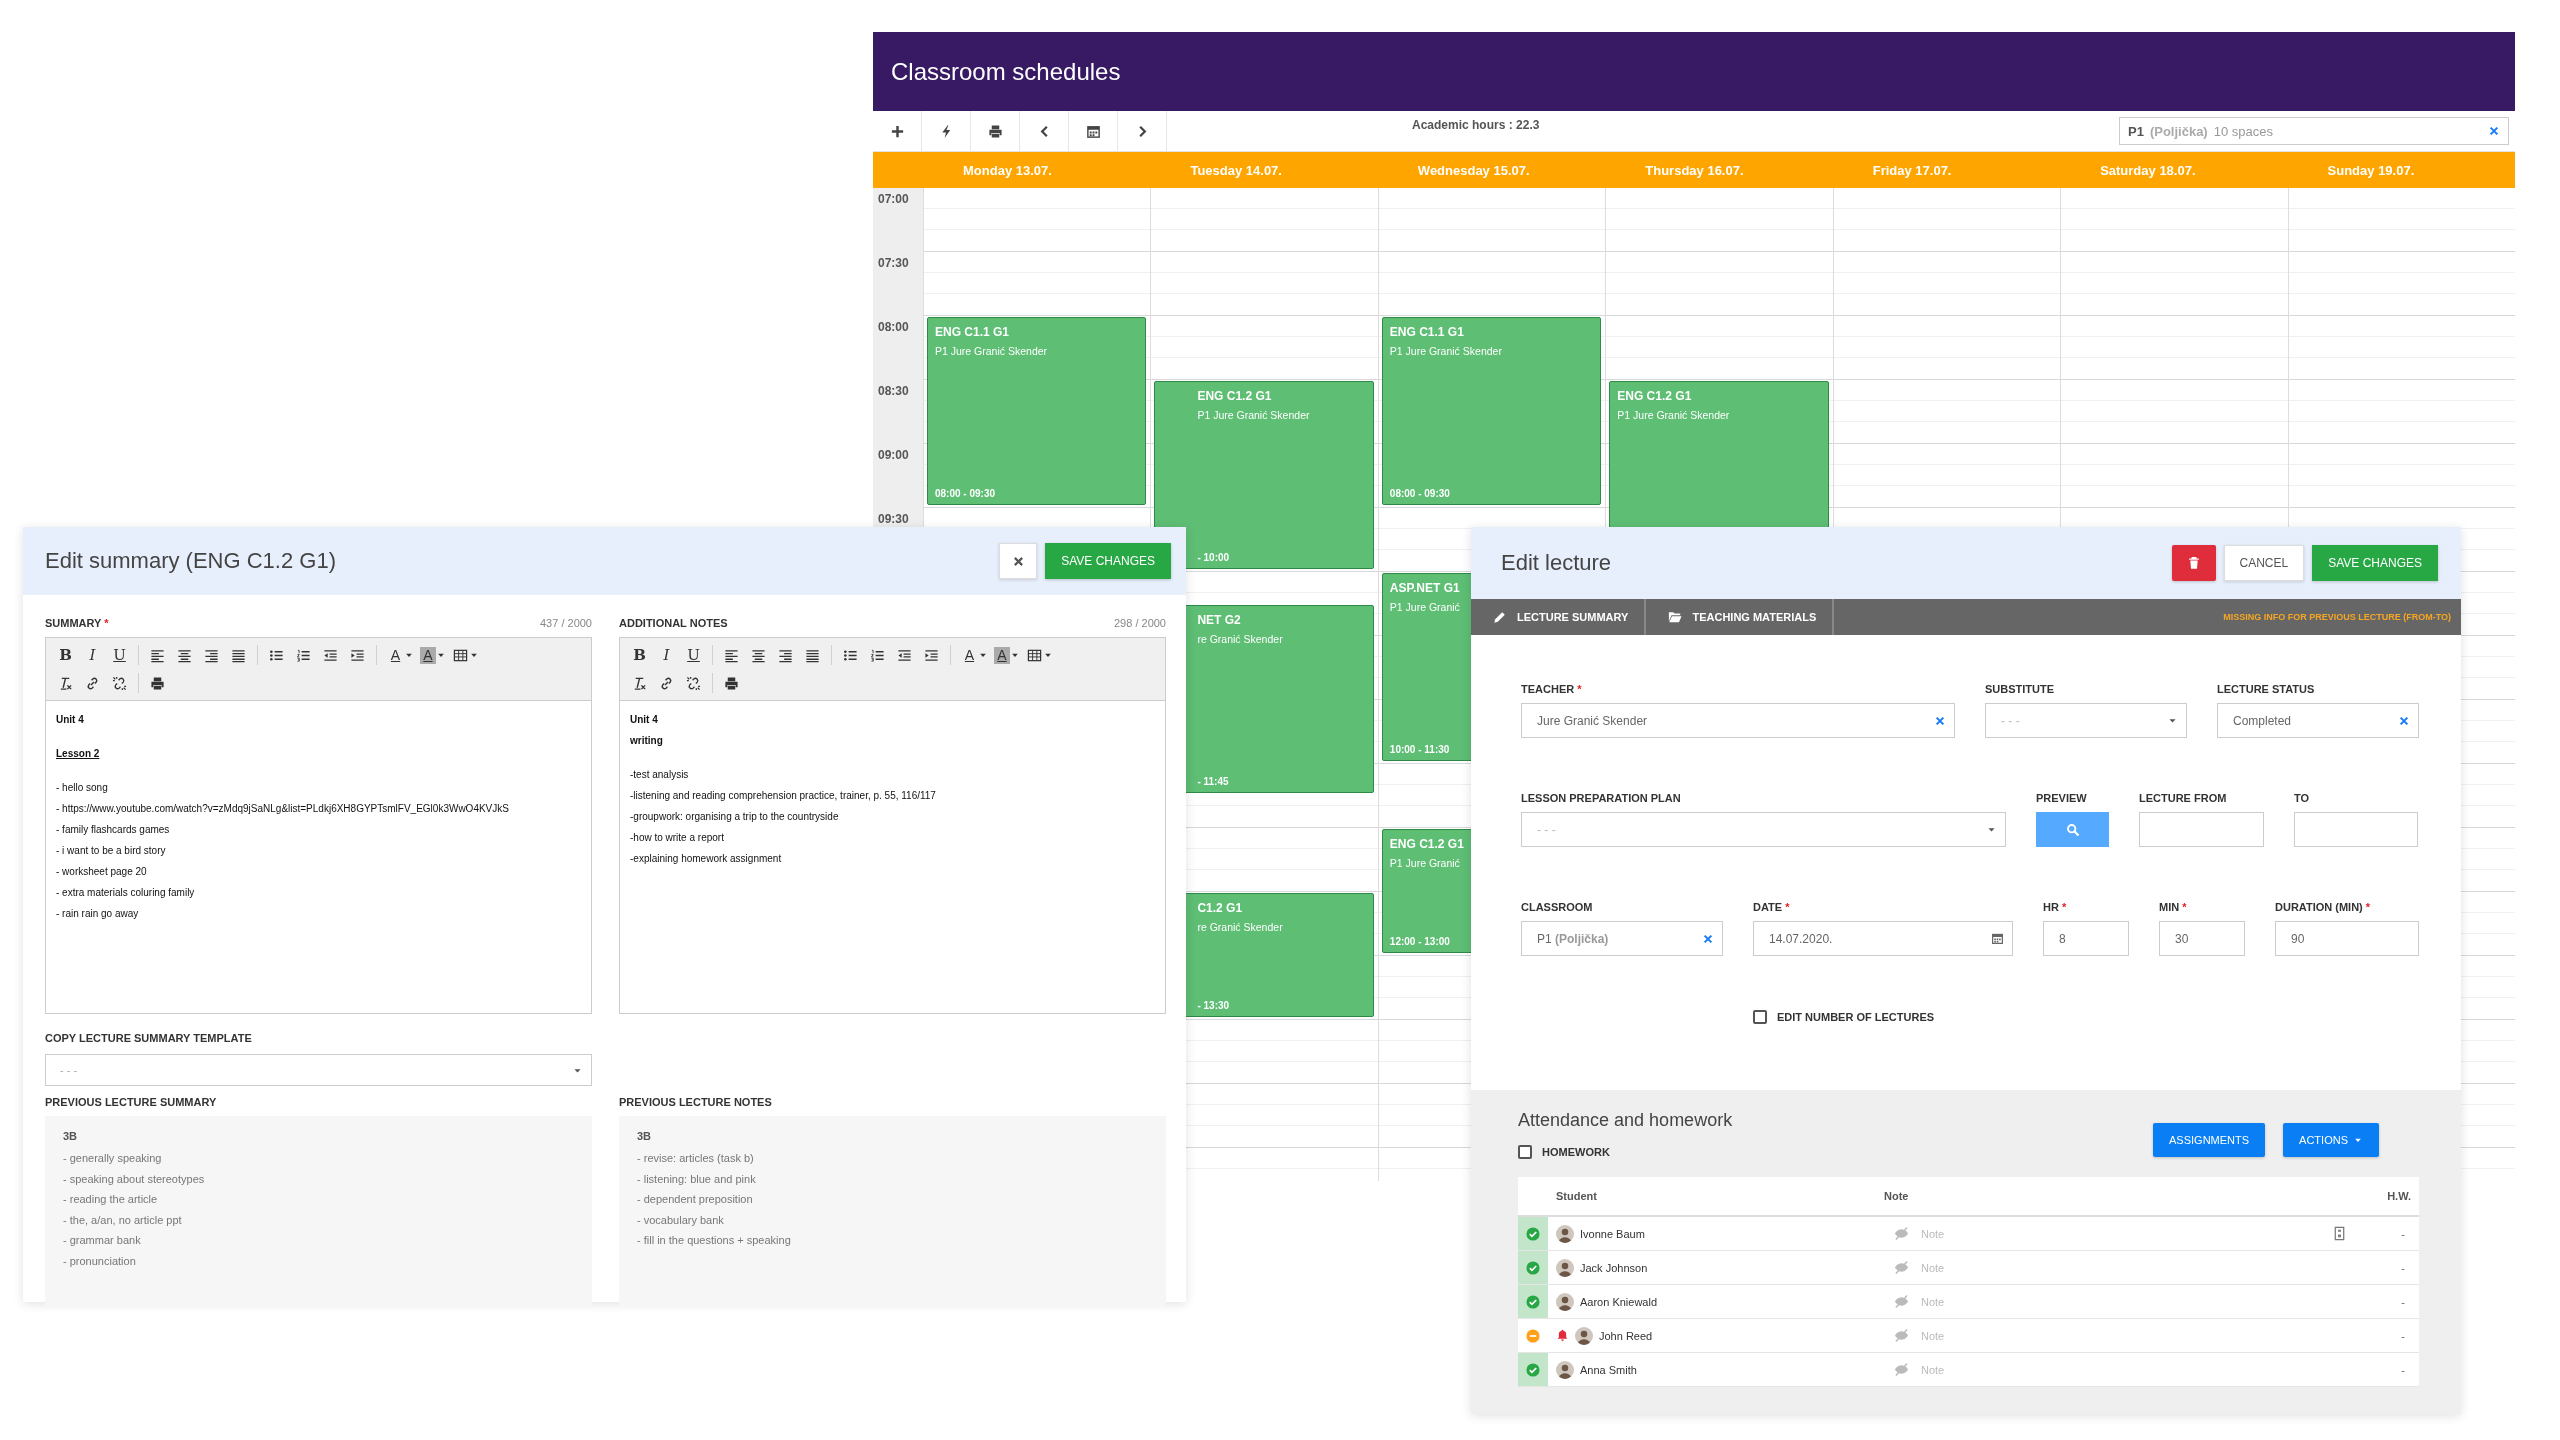  Describe the element at coordinates (897, 131) in the screenshot. I see `add-icon` at that location.